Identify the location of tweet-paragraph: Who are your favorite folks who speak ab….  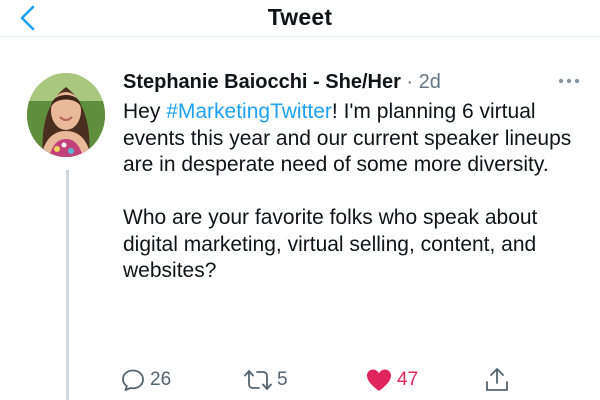
(330, 244).